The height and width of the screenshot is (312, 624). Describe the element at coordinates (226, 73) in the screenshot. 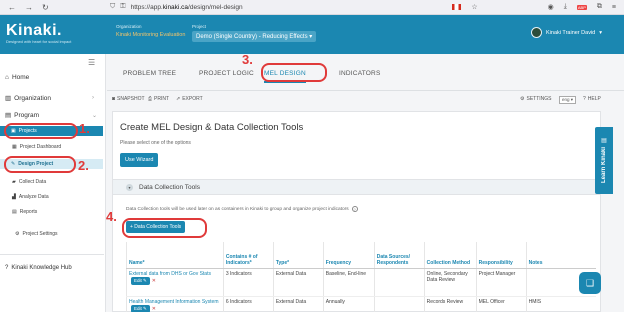

I see `tab-project-logic: PROJECT LOGIC` at that location.